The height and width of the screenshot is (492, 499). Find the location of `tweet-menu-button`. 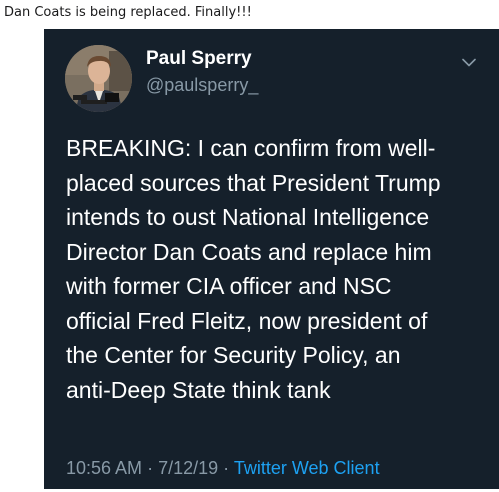

tweet-menu-button is located at coordinates (469, 62).